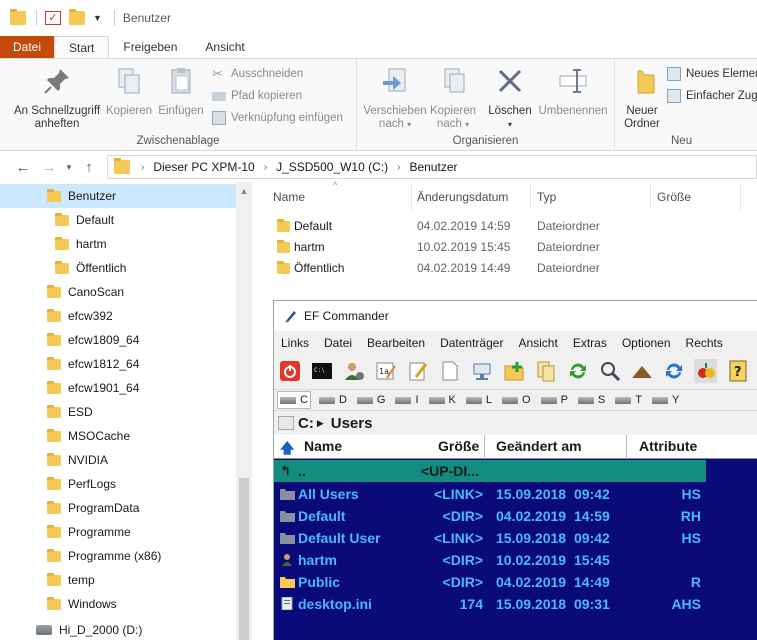 The height and width of the screenshot is (640, 757). What do you see at coordinates (118, 604) in the screenshot?
I see `sidebar-item: Windows` at bounding box center [118, 604].